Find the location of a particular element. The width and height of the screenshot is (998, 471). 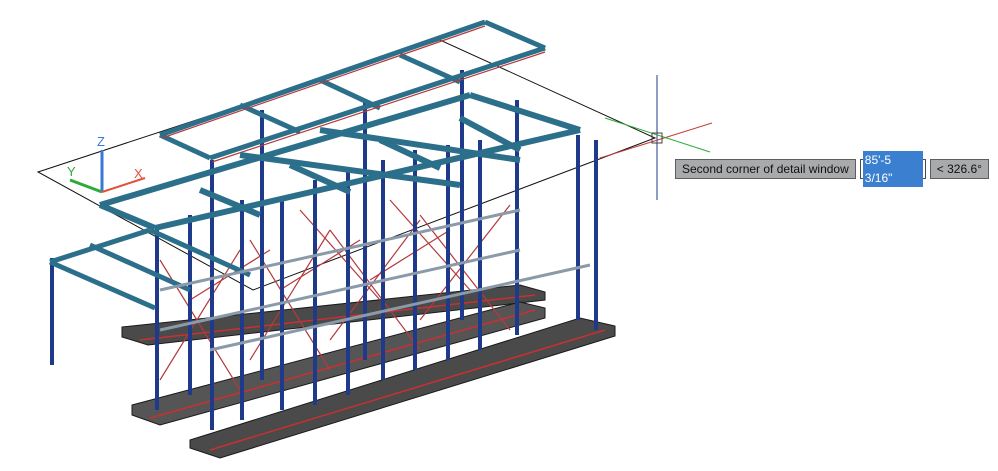

crosshair-cursor is located at coordinates (656, 137).